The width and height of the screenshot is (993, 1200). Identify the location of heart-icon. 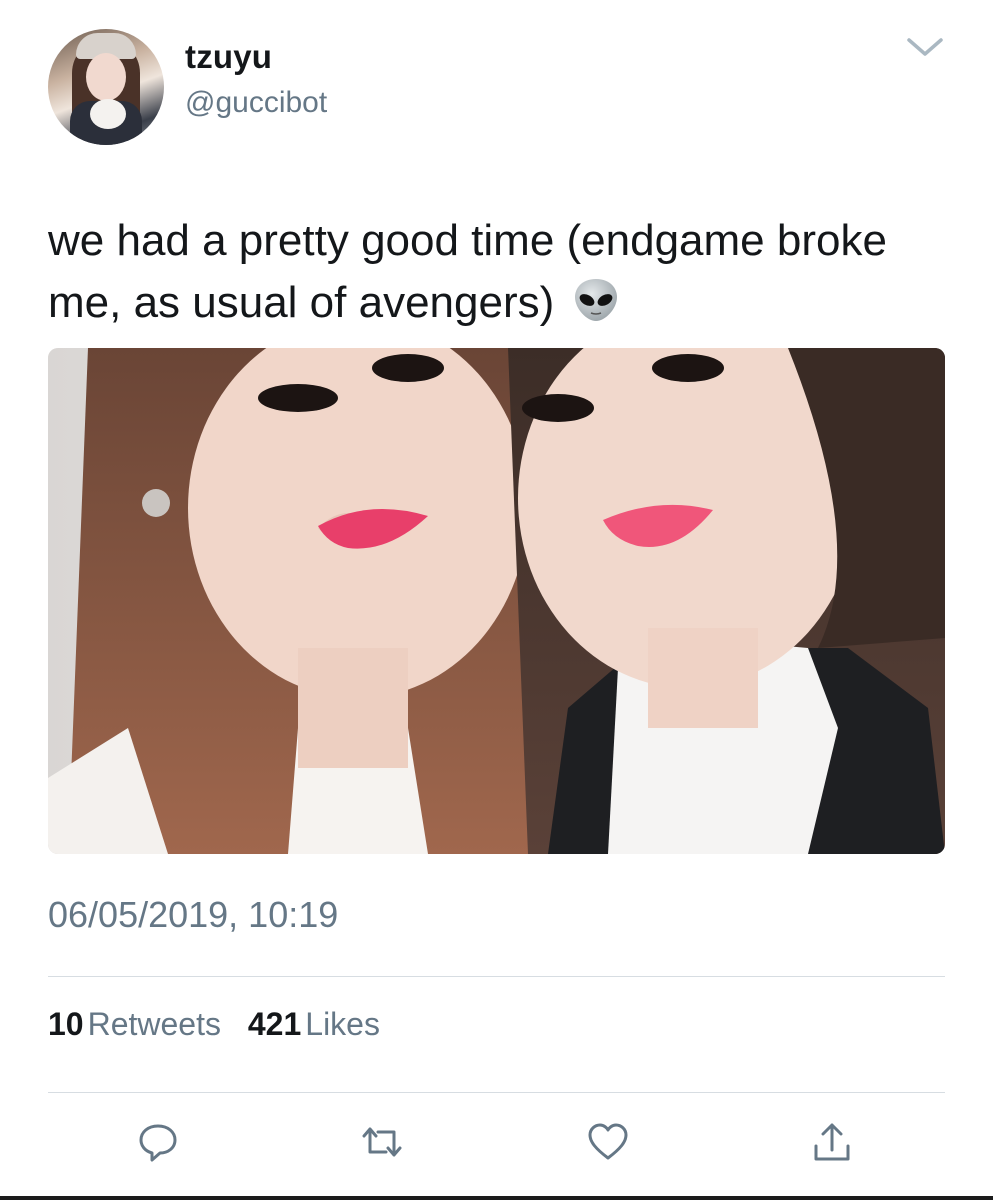
(608, 1144).